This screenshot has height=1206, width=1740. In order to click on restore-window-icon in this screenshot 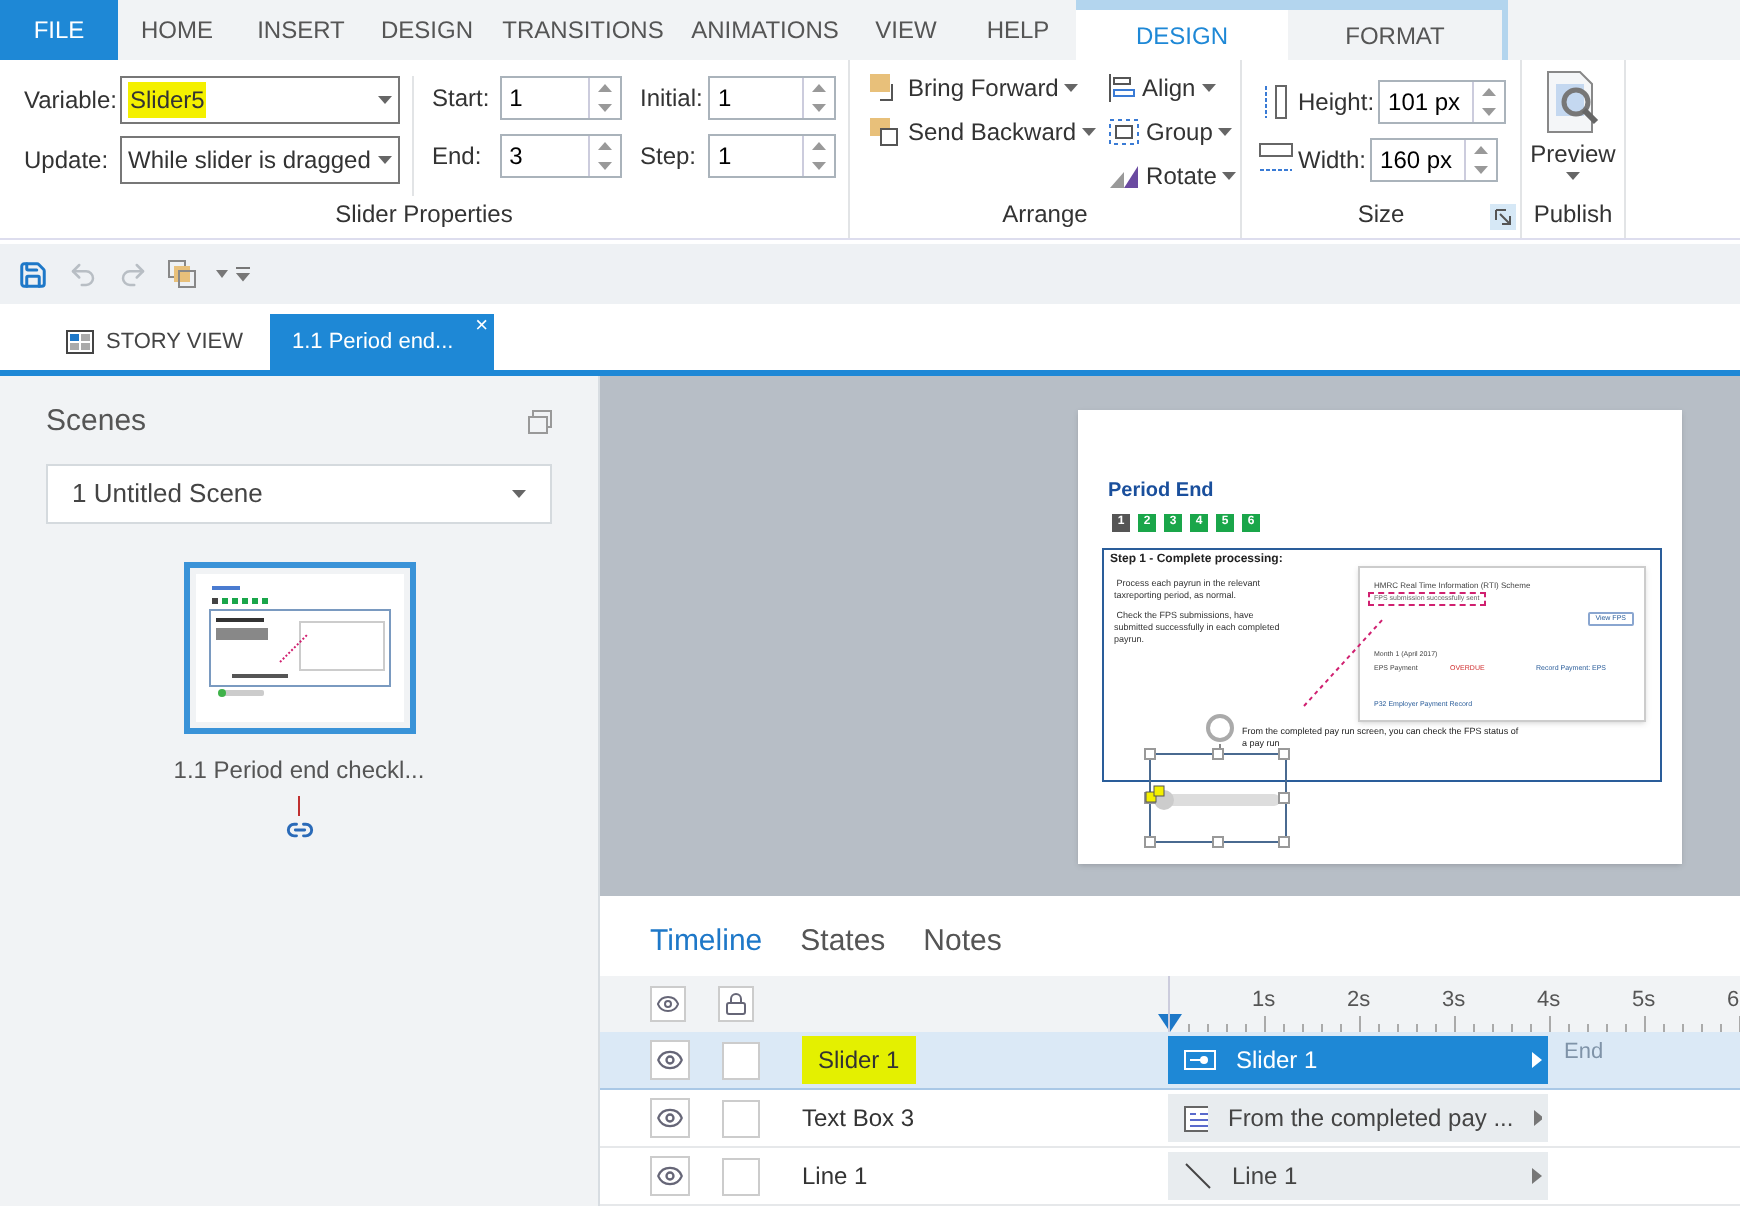, I will do `click(540, 422)`.